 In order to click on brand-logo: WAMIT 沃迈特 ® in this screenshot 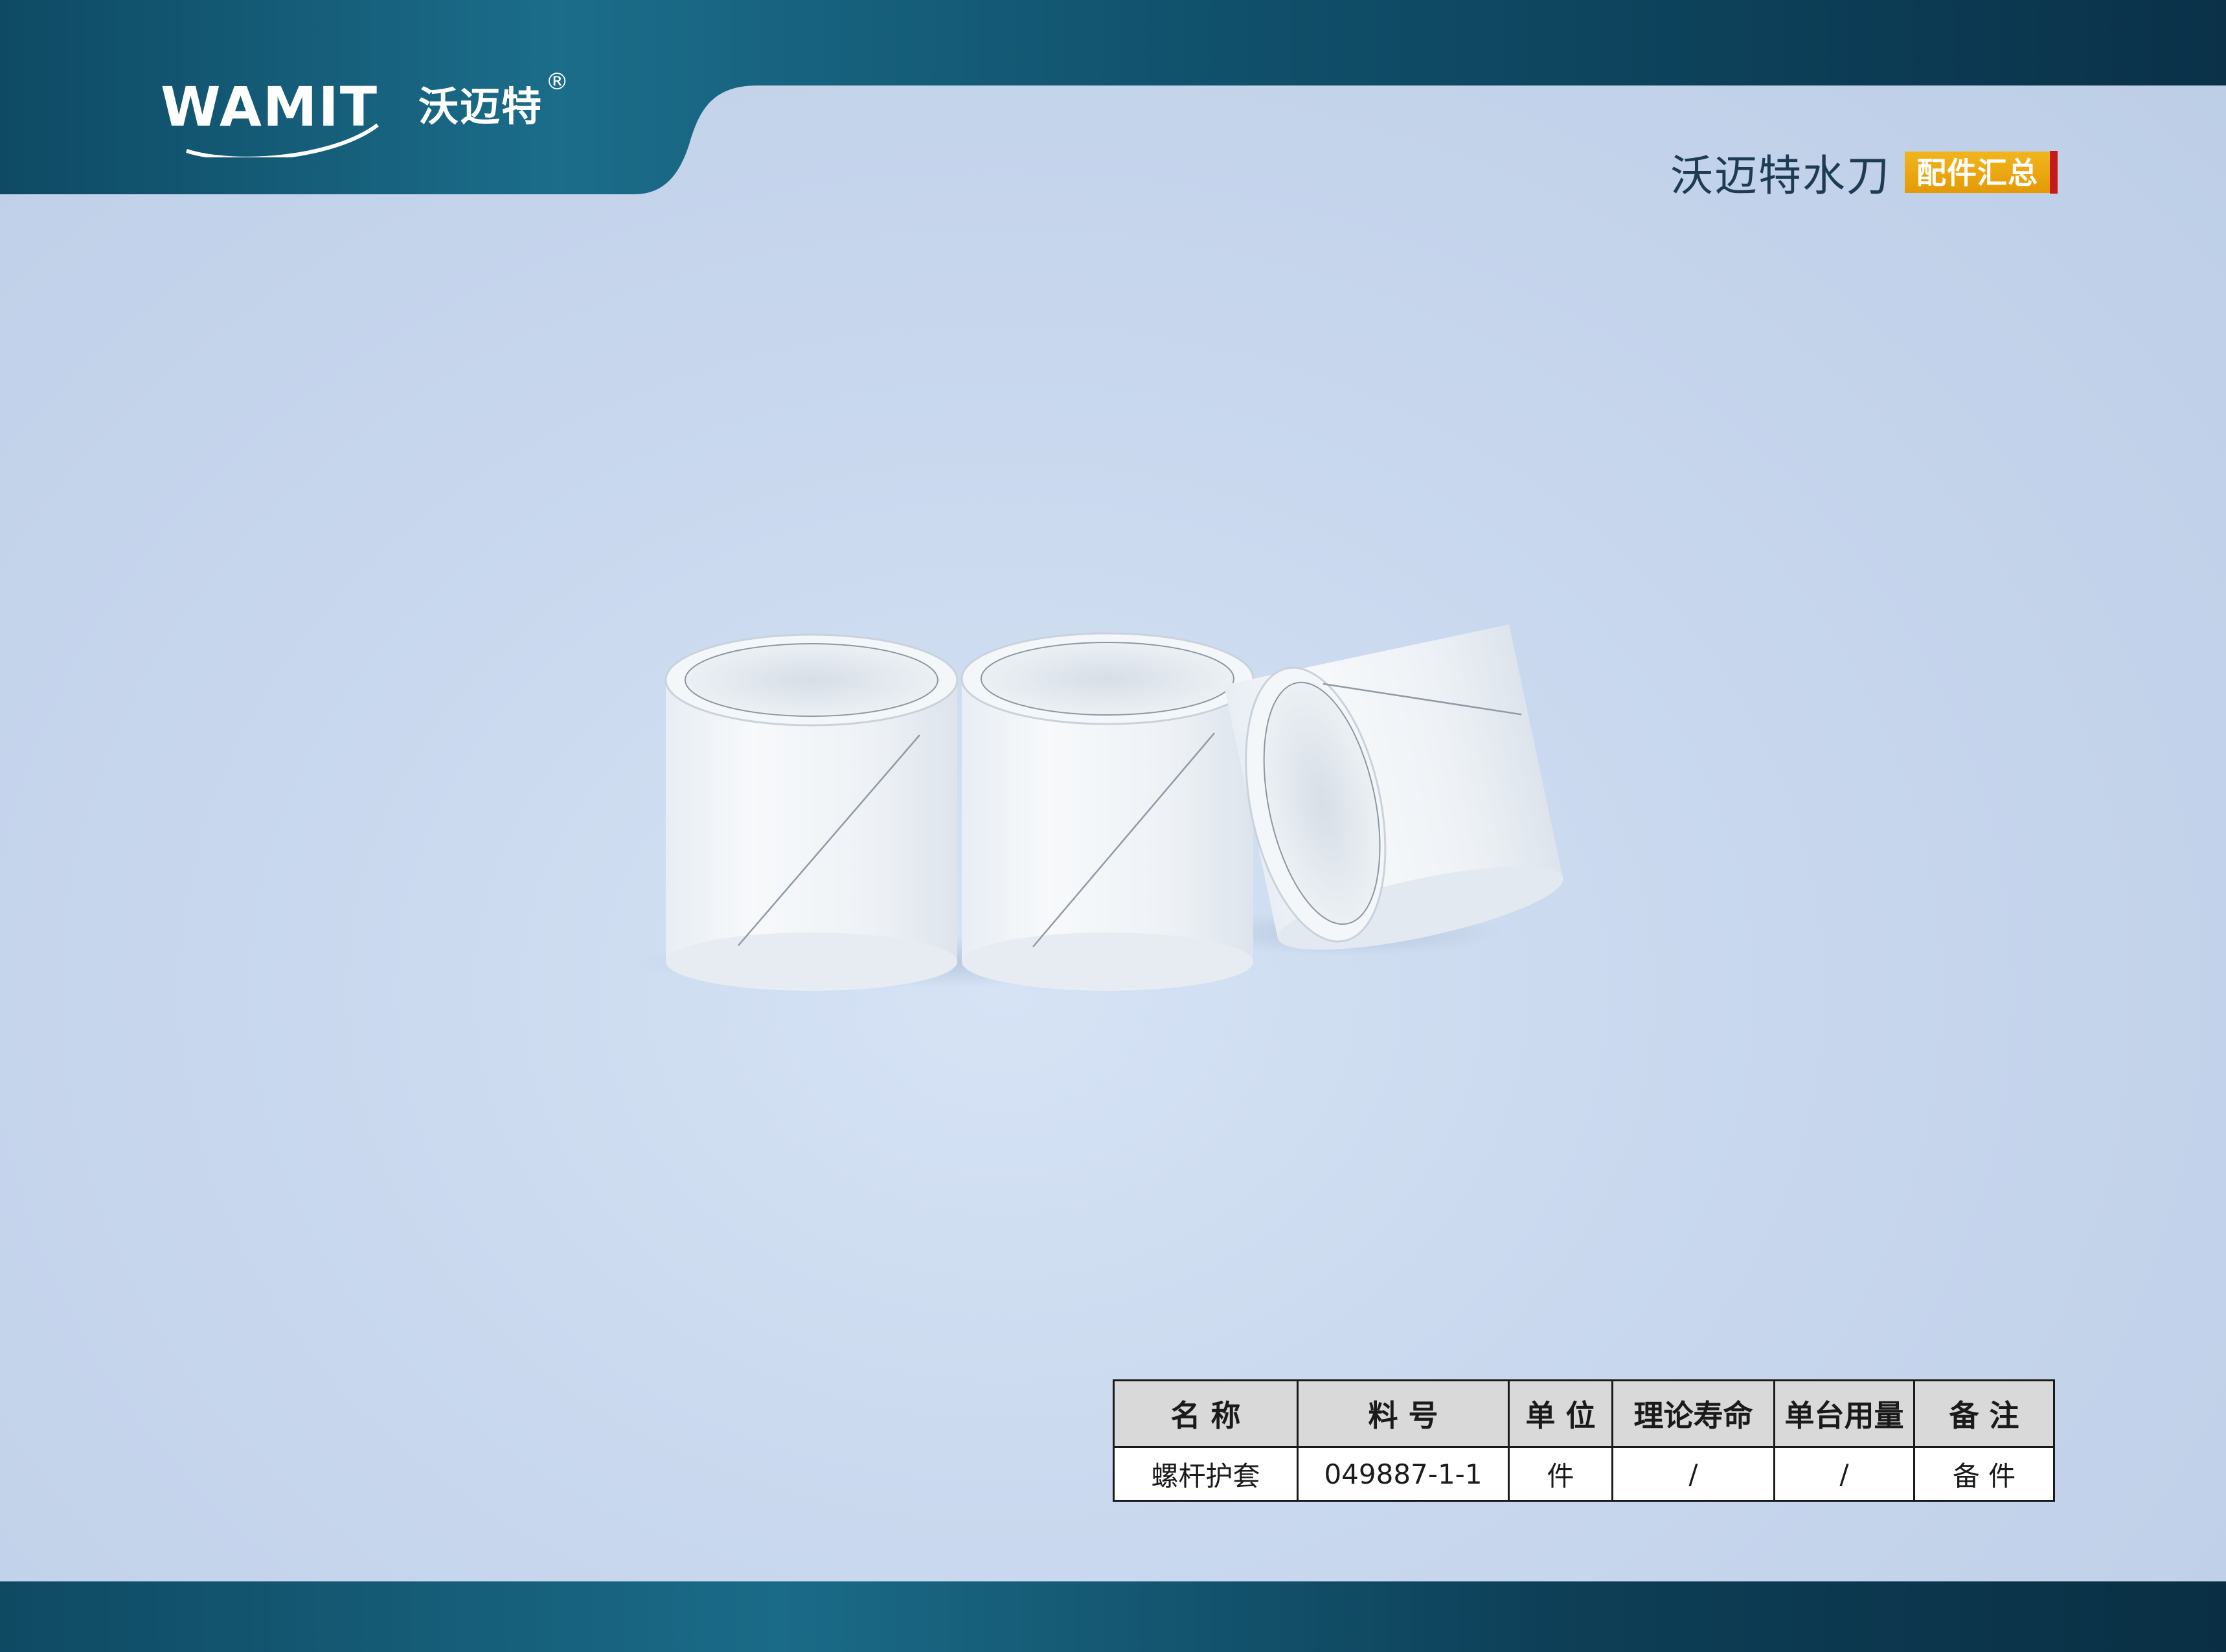, I will do `click(365, 113)`.